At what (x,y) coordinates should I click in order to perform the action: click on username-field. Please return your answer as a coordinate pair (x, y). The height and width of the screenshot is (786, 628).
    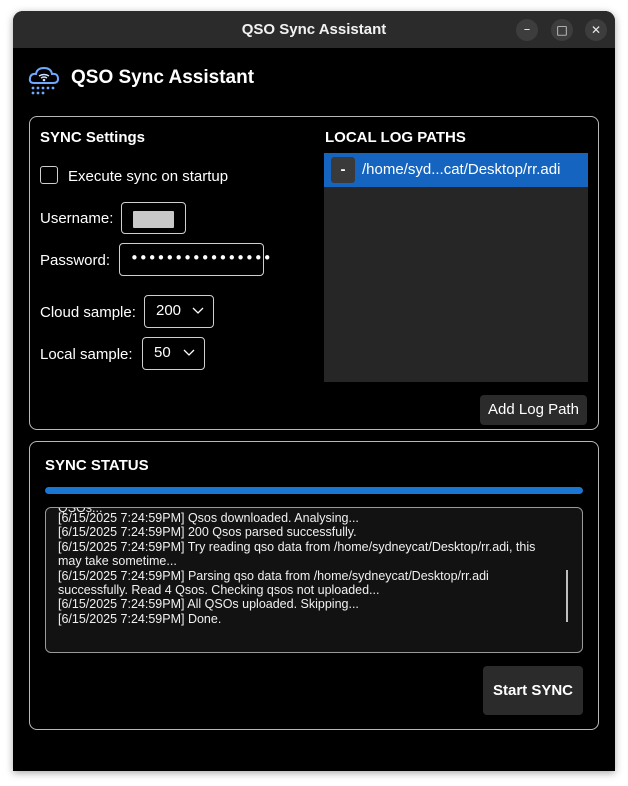
    Looking at the image, I should click on (153, 218).